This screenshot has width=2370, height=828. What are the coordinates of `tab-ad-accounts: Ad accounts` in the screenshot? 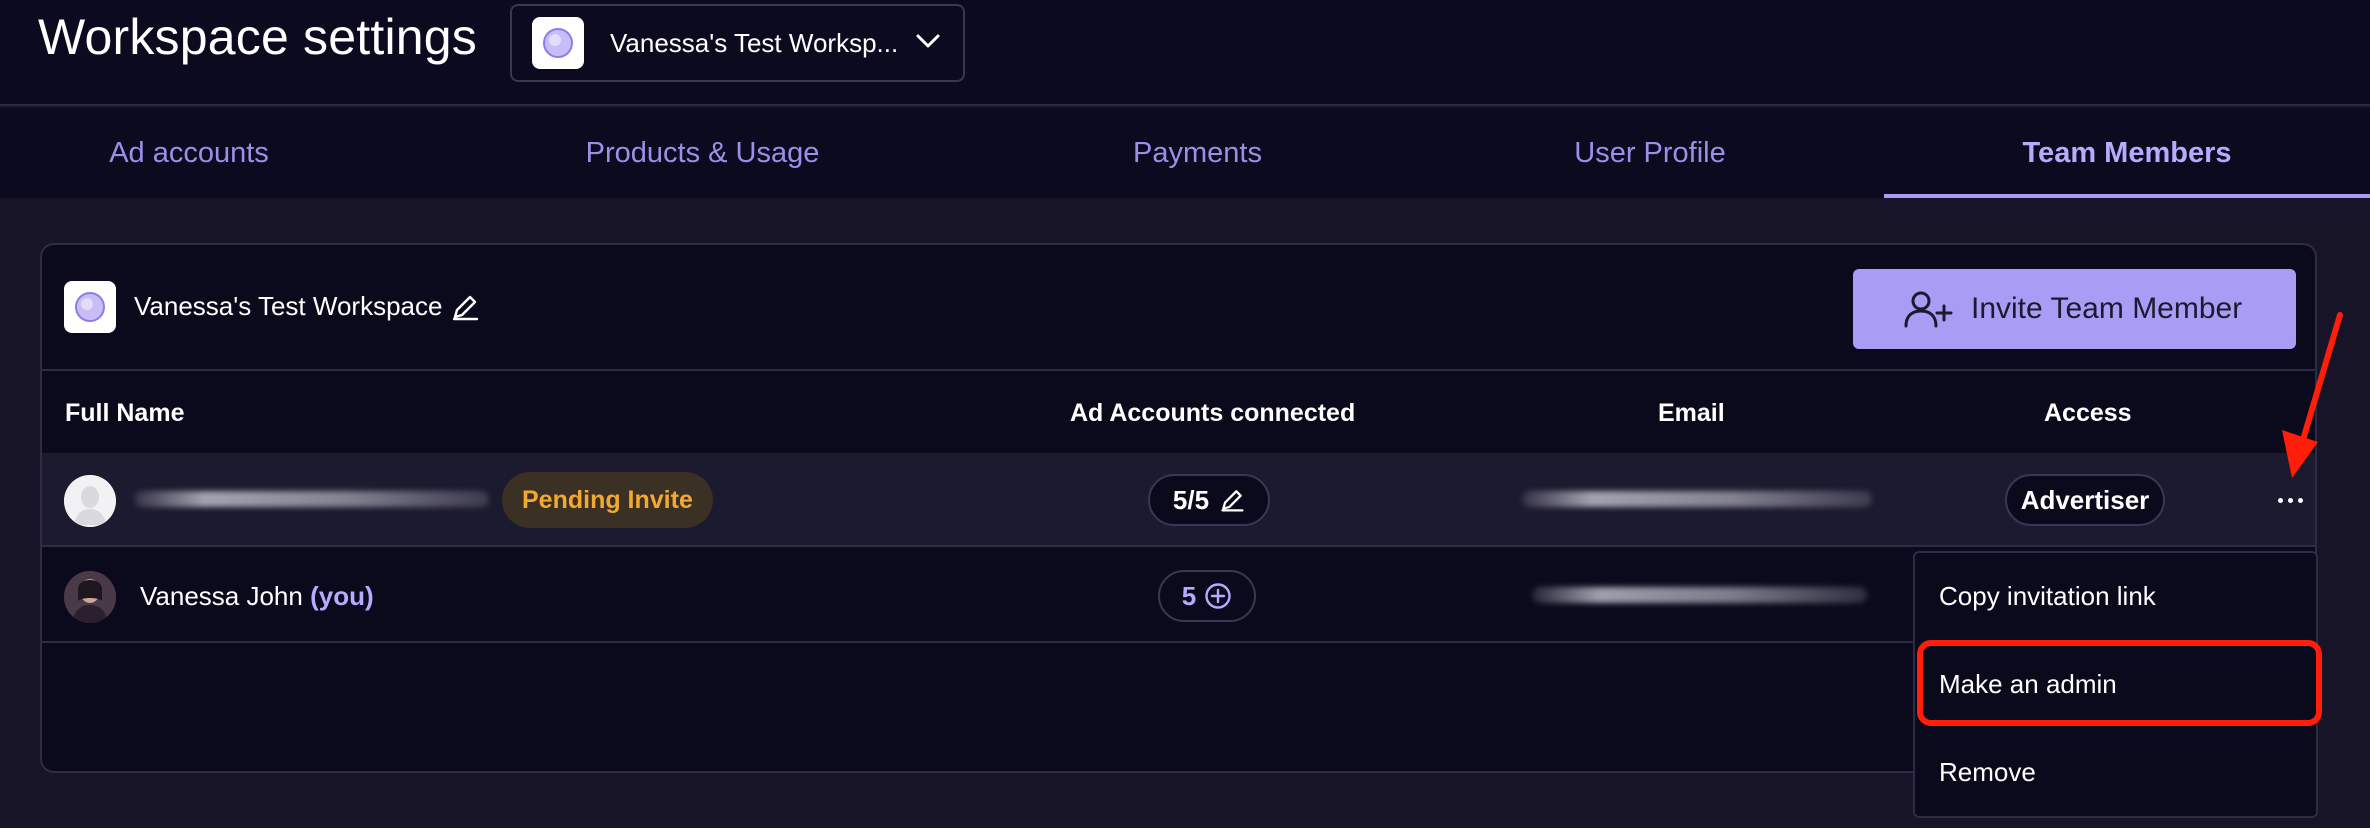 It's located at (189, 153).